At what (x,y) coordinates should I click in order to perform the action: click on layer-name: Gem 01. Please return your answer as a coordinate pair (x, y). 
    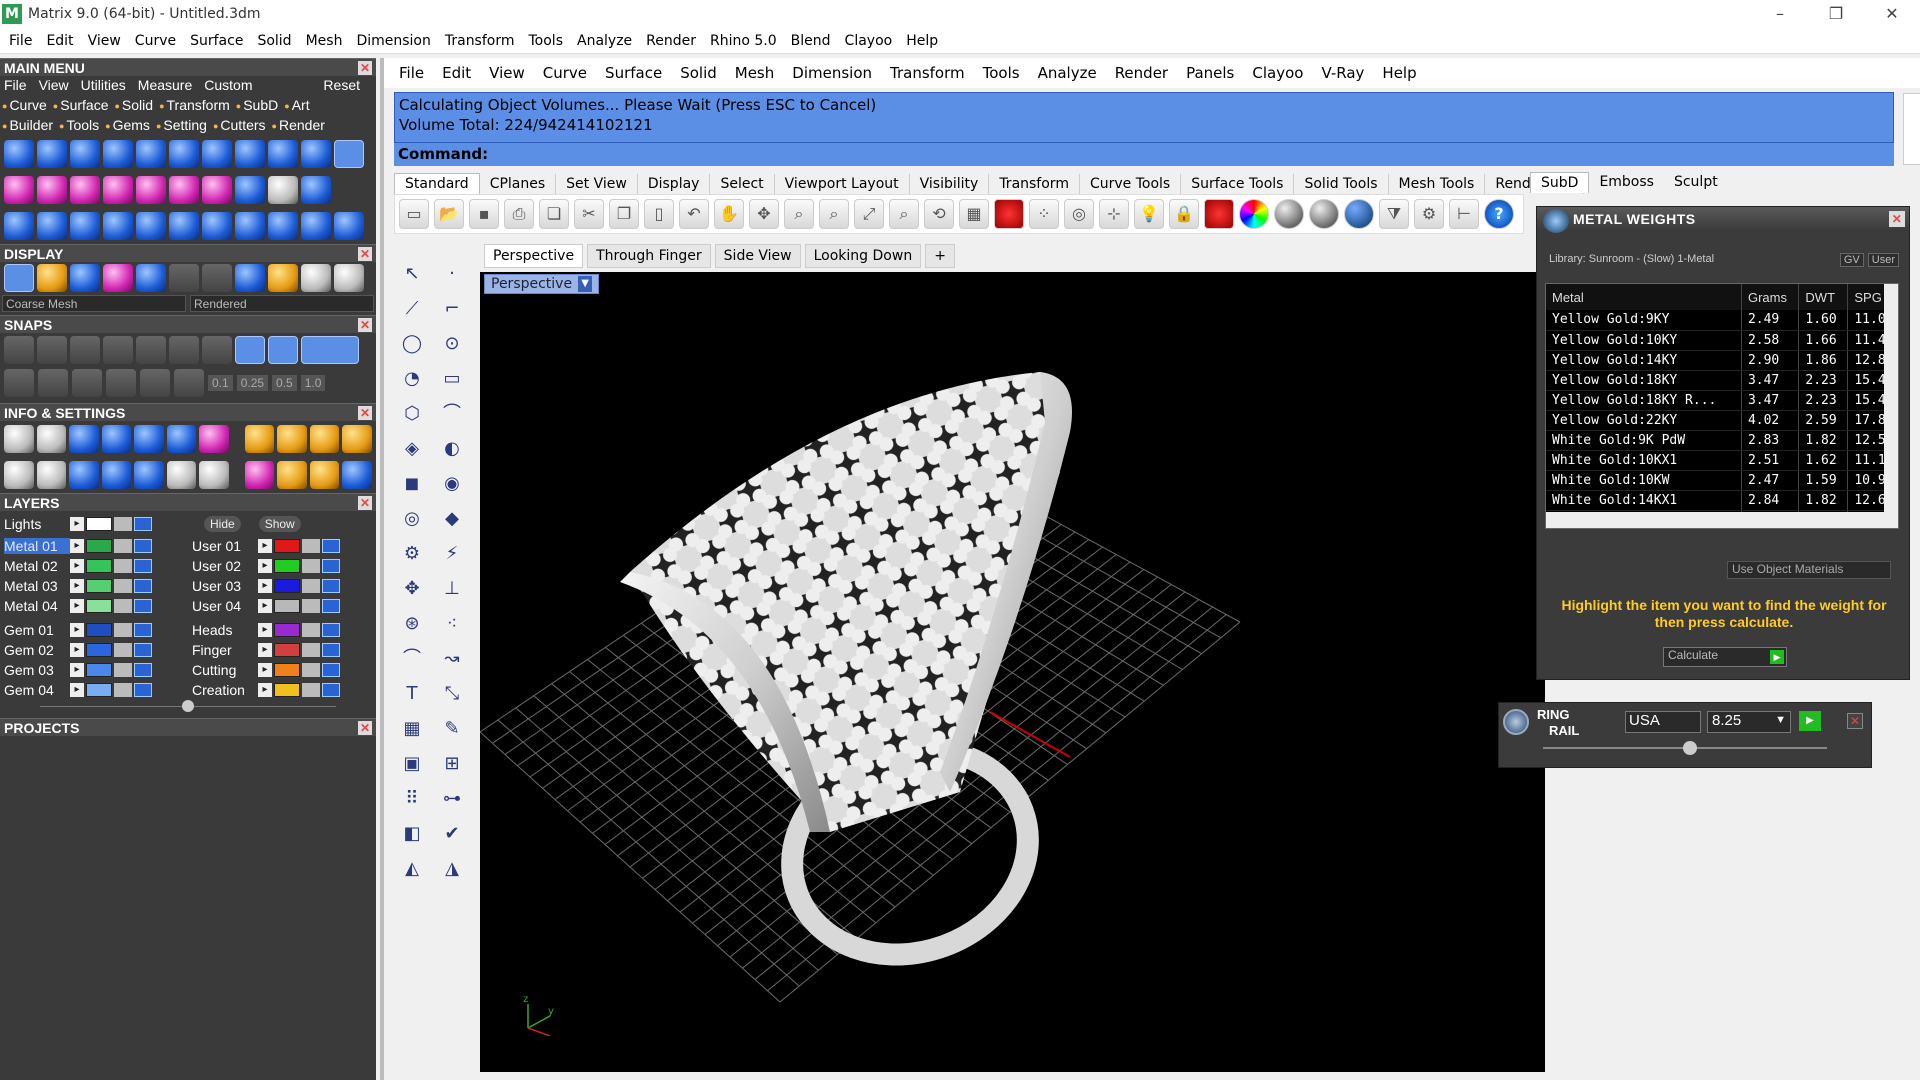
    Looking at the image, I should click on (37, 630).